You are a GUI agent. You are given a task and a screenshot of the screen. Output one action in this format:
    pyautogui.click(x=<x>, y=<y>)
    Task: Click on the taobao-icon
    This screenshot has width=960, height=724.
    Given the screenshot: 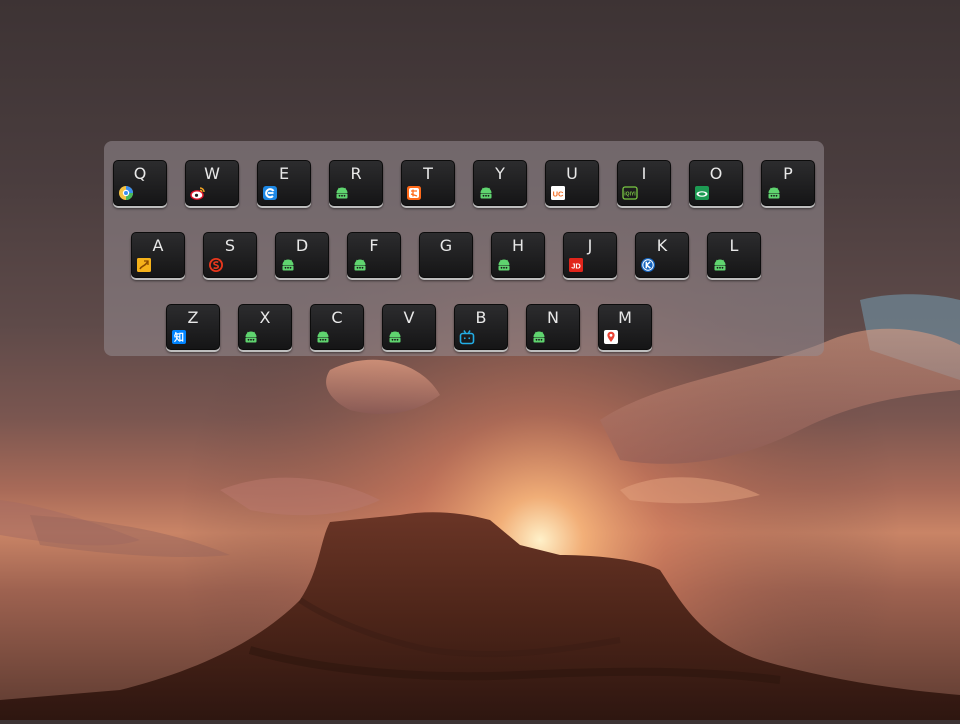 What is the action you would take?
    pyautogui.click(x=414, y=193)
    